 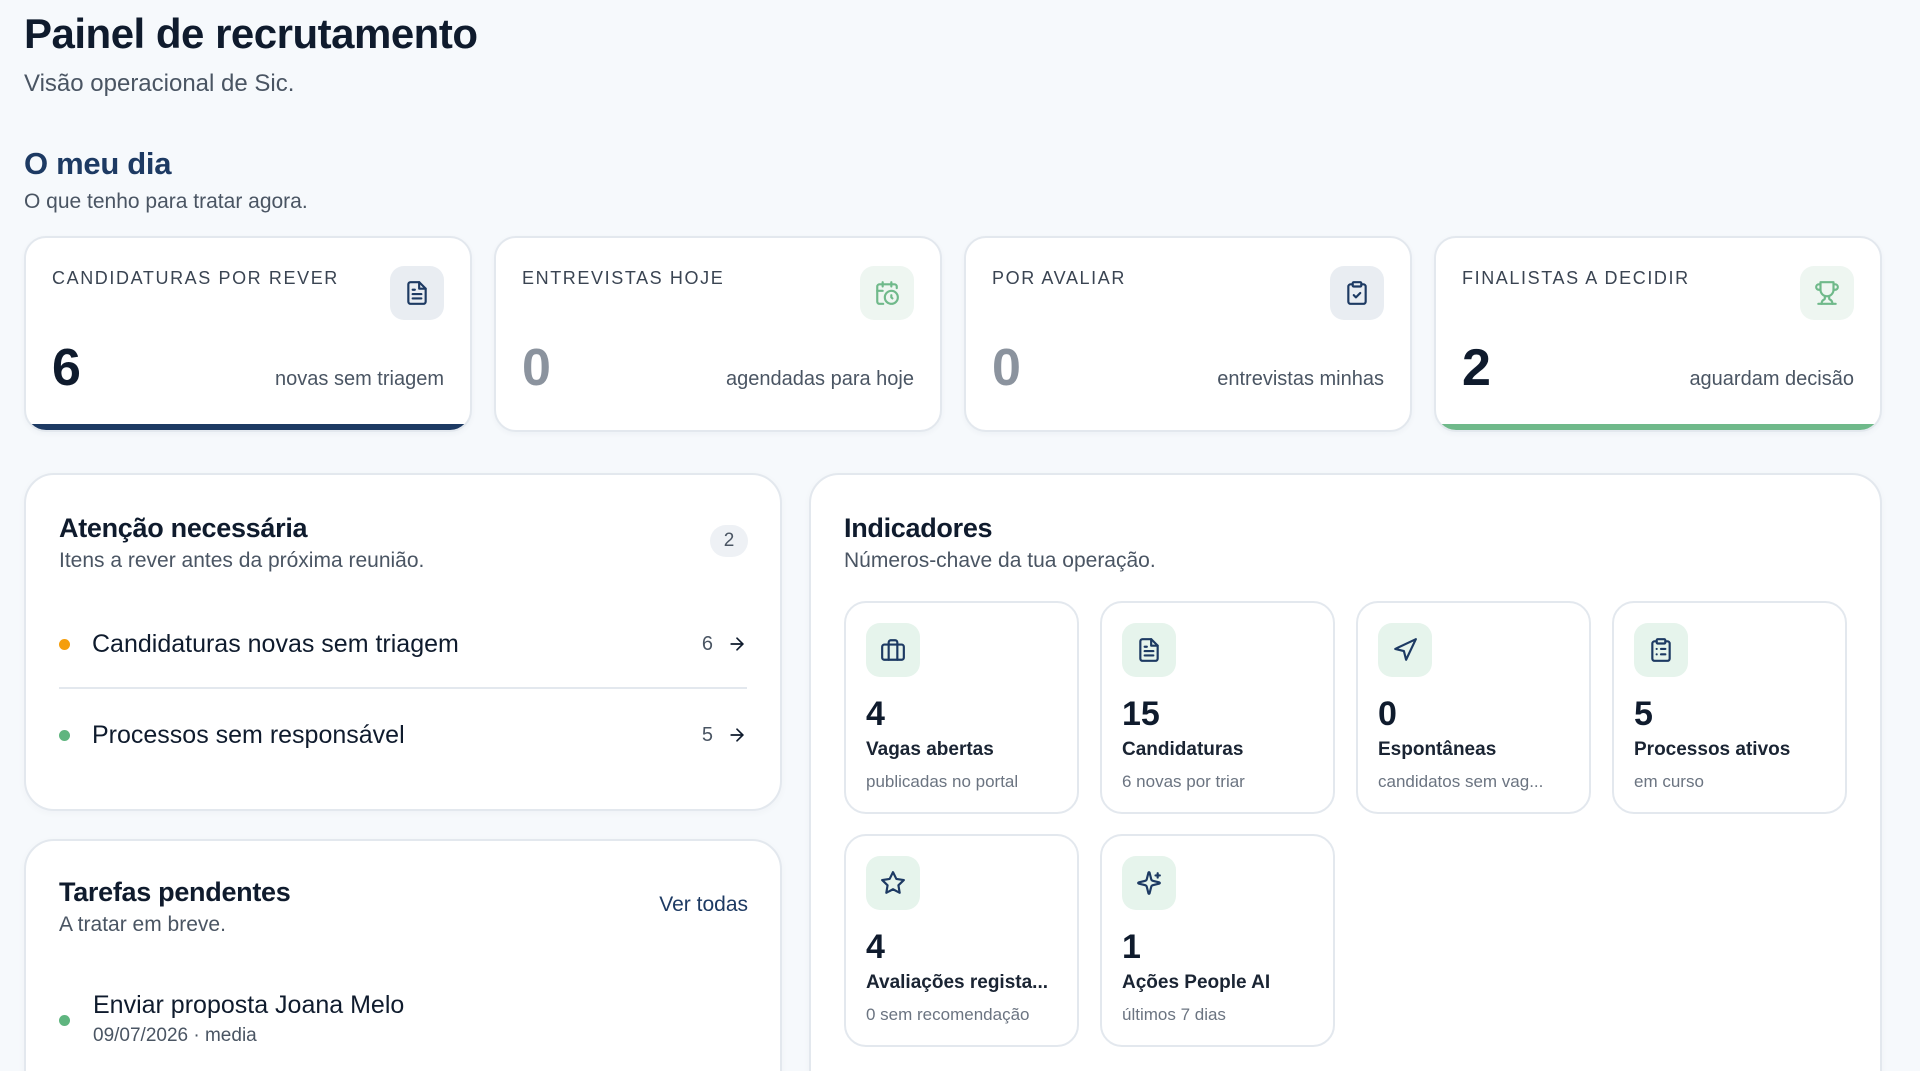 I want to click on sparkles-icon, so click(x=1149, y=883).